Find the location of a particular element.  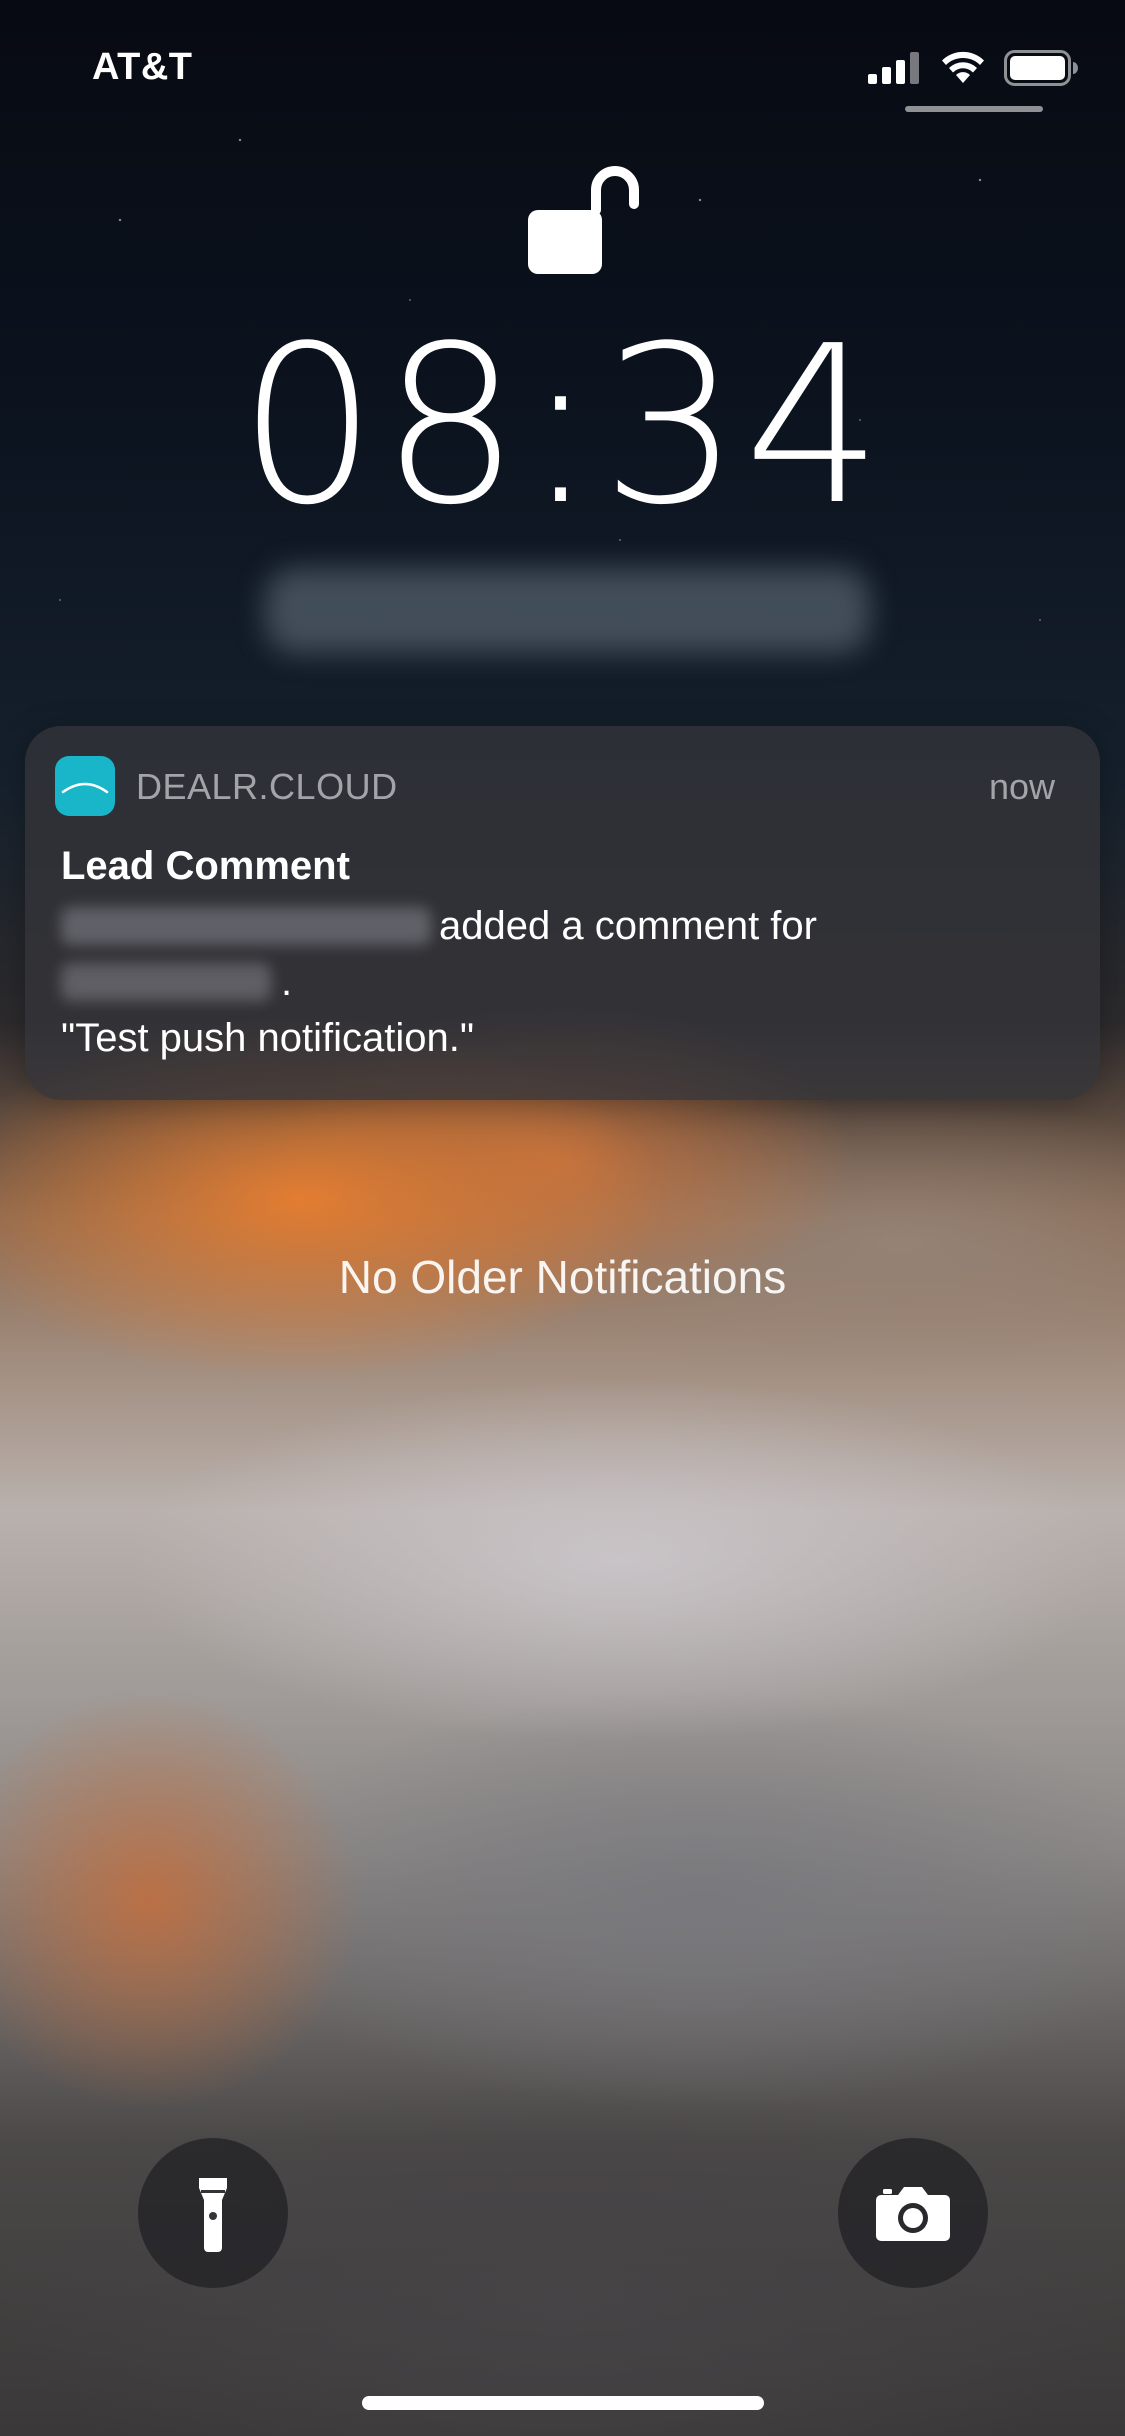

notification-action-text: added a comment for is located at coordinates (628, 926).